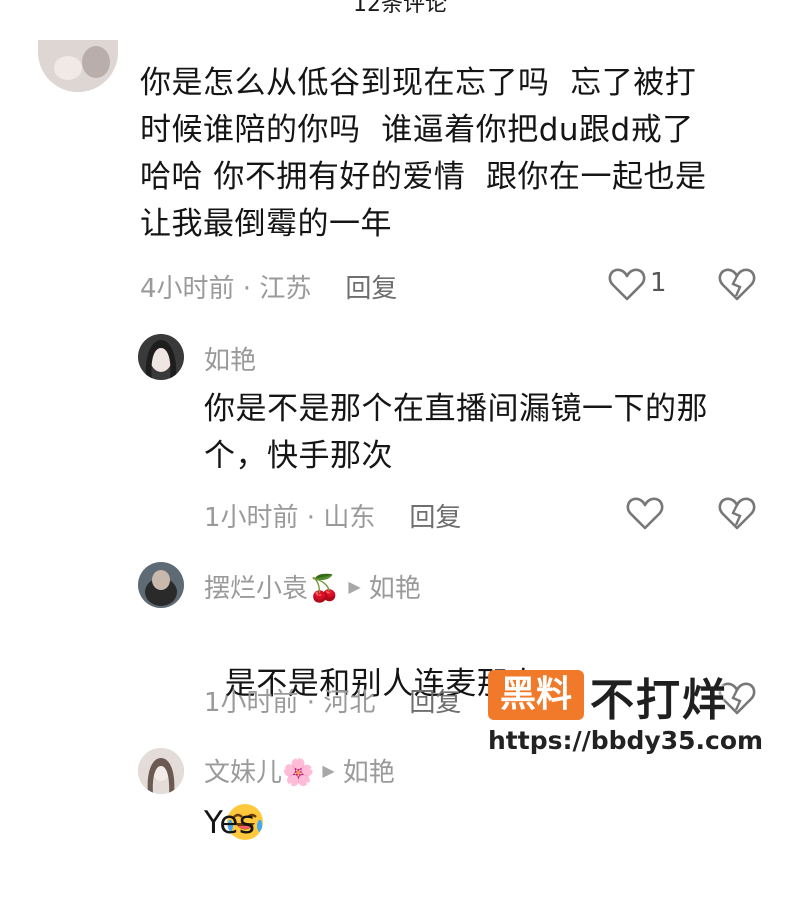 This screenshot has width=800, height=903. What do you see at coordinates (659, 700) in the screenshot?
I see `watermark-title: 不打烊` at bounding box center [659, 700].